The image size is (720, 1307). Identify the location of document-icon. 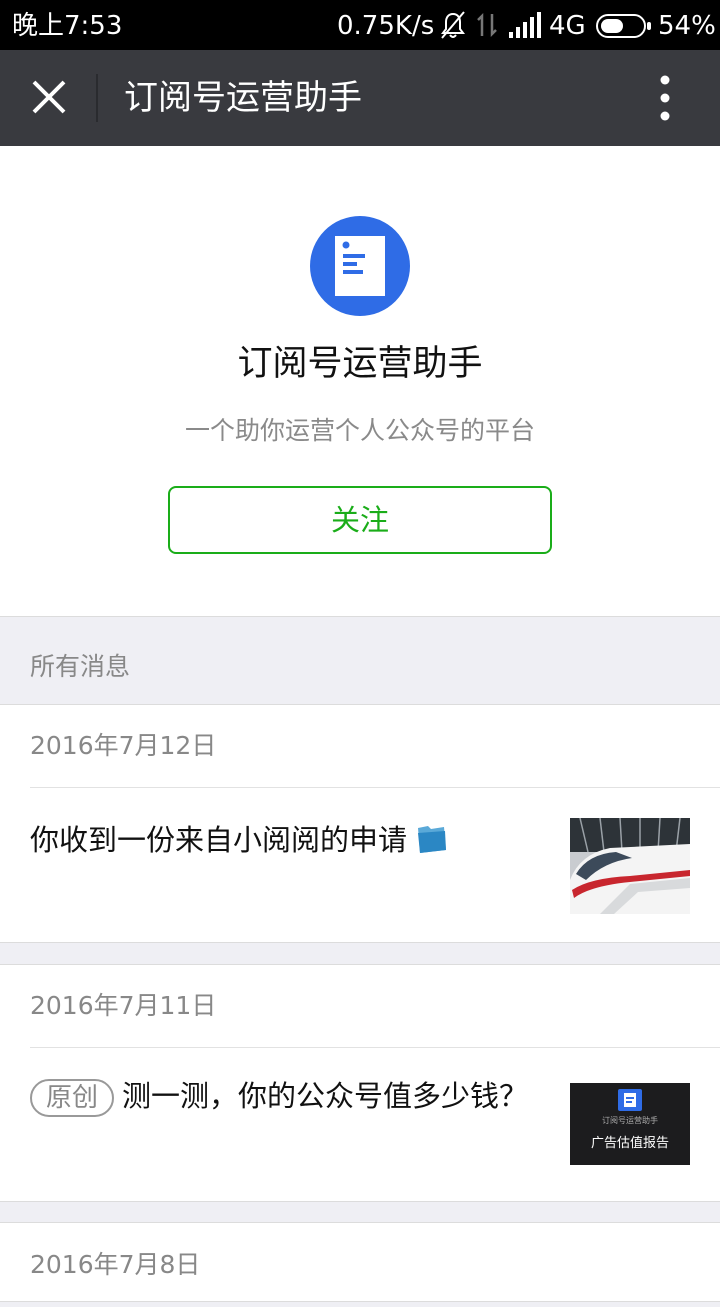
(360, 266).